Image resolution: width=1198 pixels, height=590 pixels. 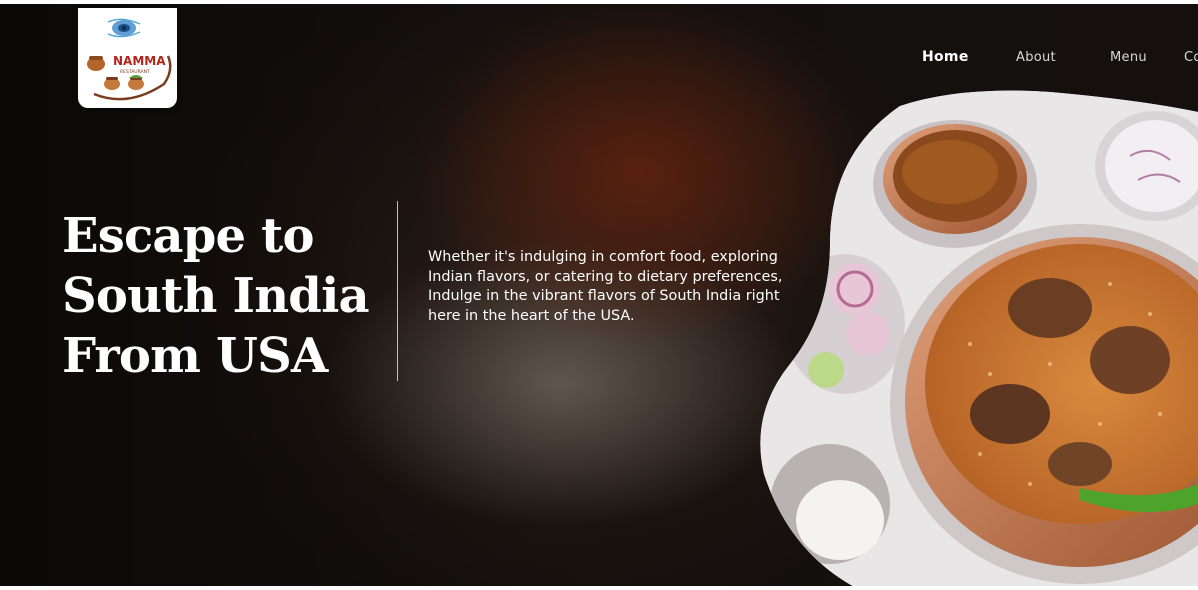 What do you see at coordinates (599, 59) in the screenshot?
I see `main-nav: Home About Menu Co` at bounding box center [599, 59].